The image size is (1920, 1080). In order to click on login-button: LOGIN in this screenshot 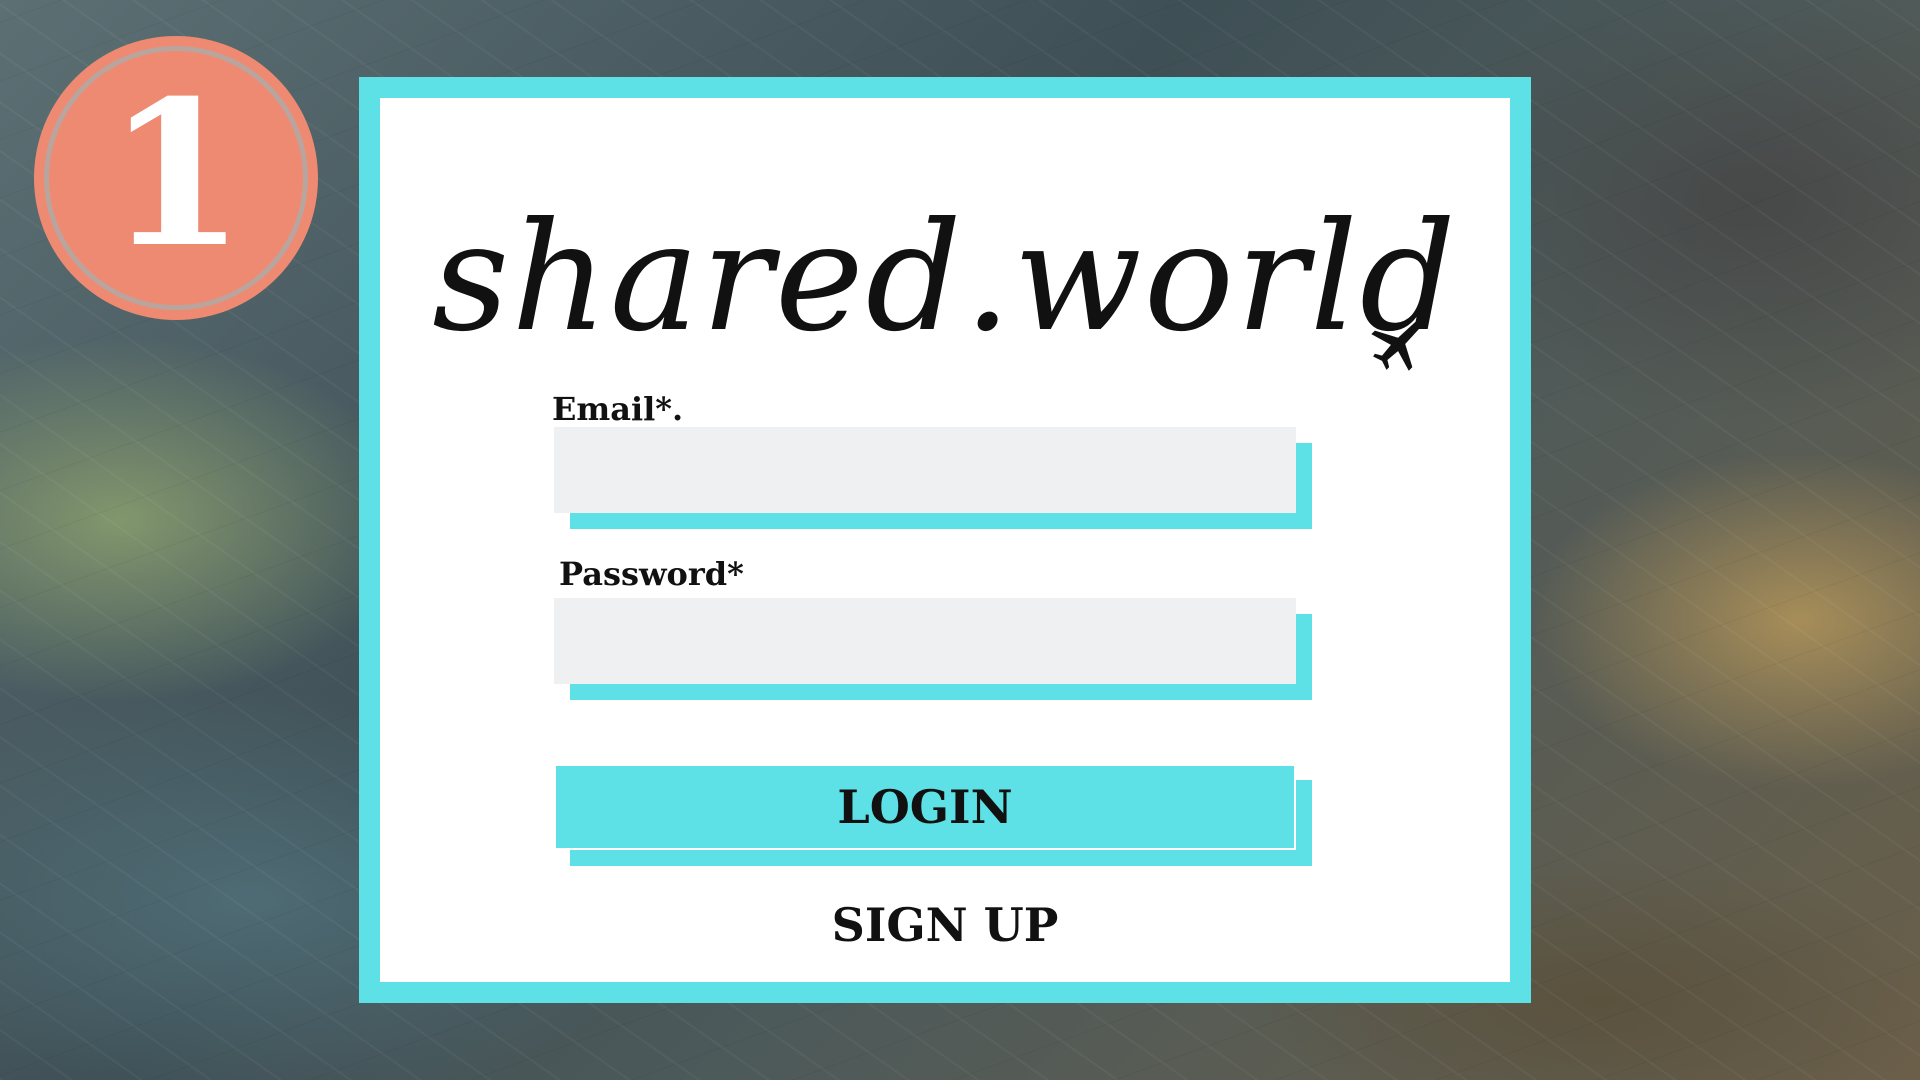, I will do `click(925, 807)`.